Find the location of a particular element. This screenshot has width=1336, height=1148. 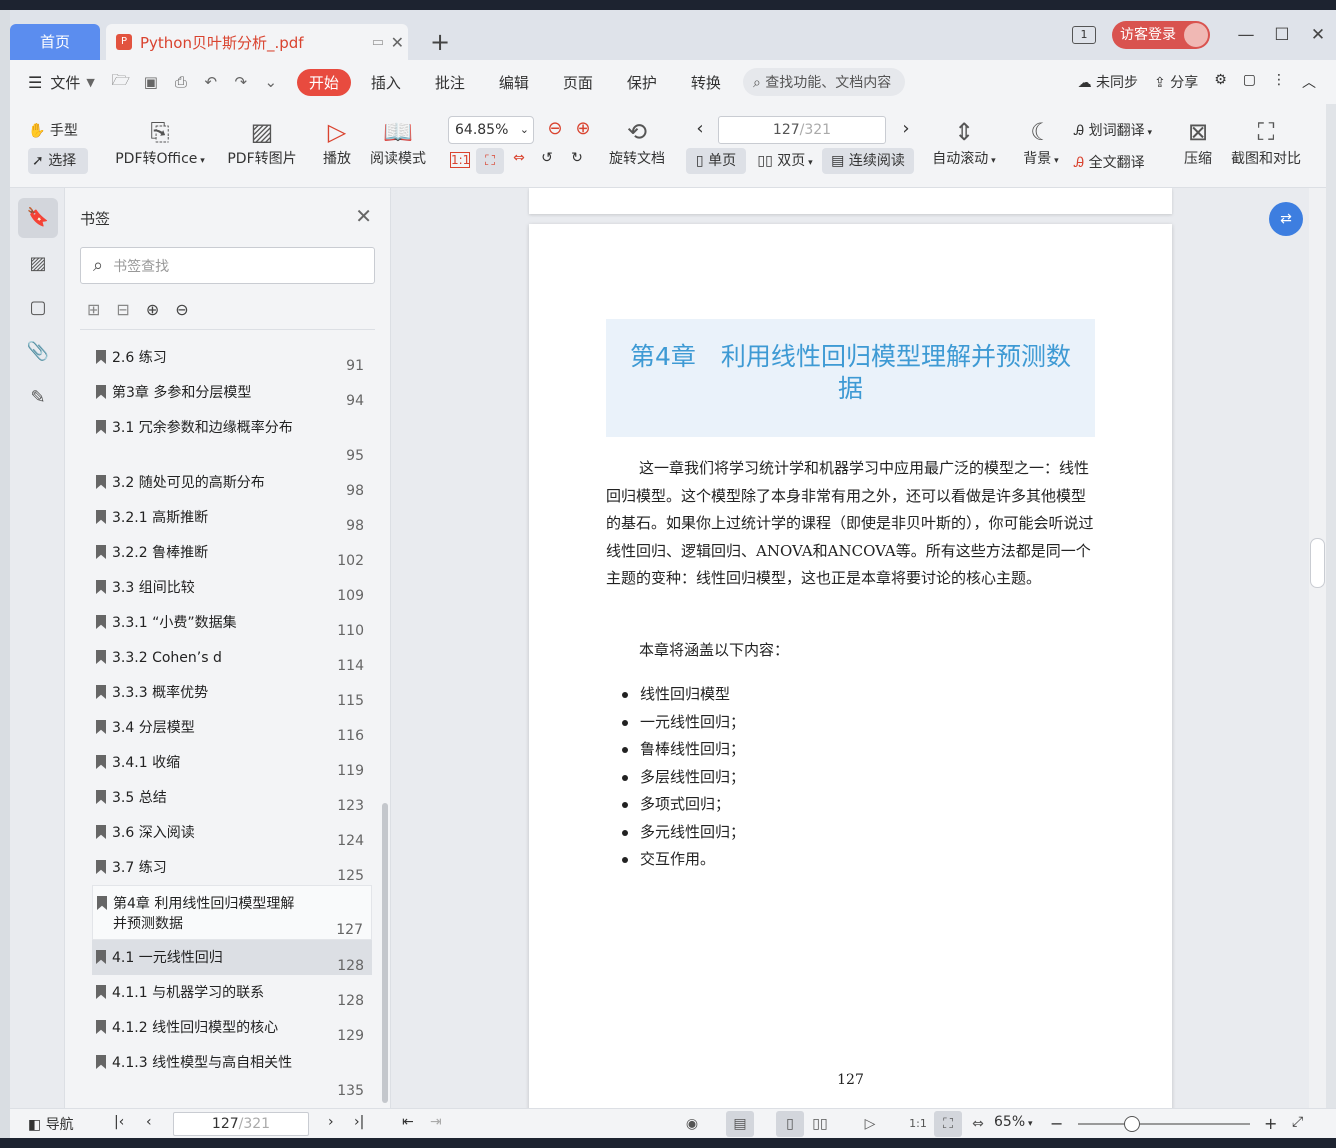

more-icon: ⋮ is located at coordinates (1279, 82).